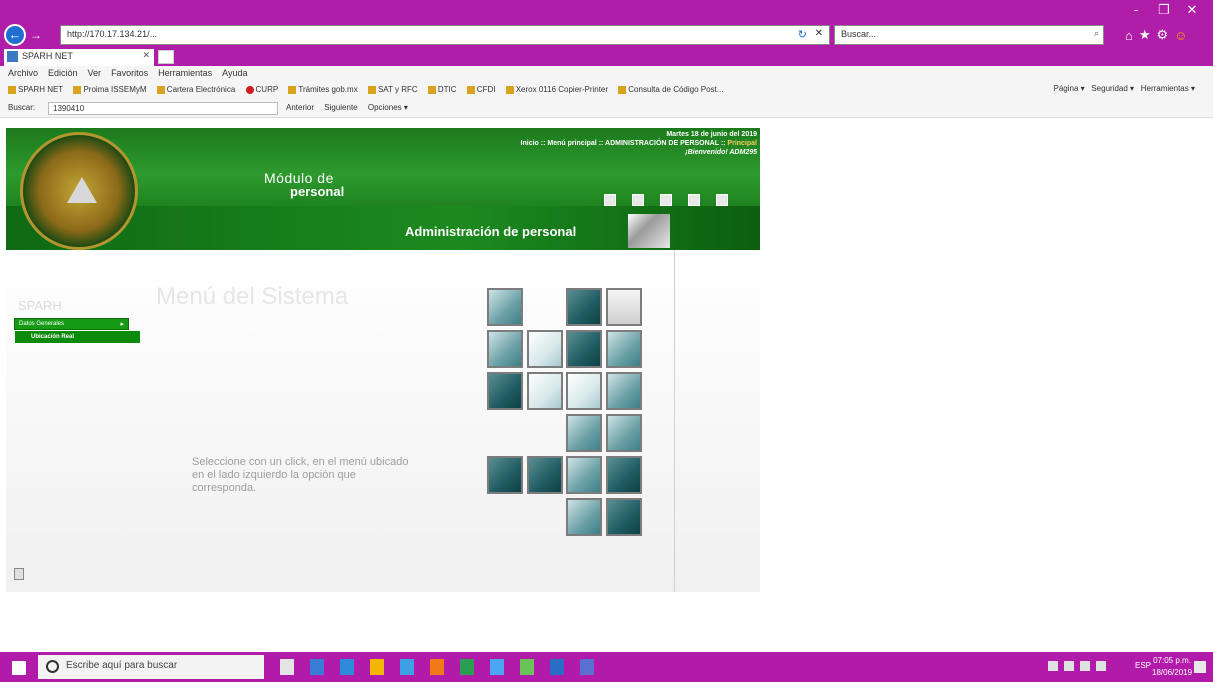 The width and height of the screenshot is (1213, 682). Describe the element at coordinates (261, 89) in the screenshot. I see `fav-curp: CURP` at that location.